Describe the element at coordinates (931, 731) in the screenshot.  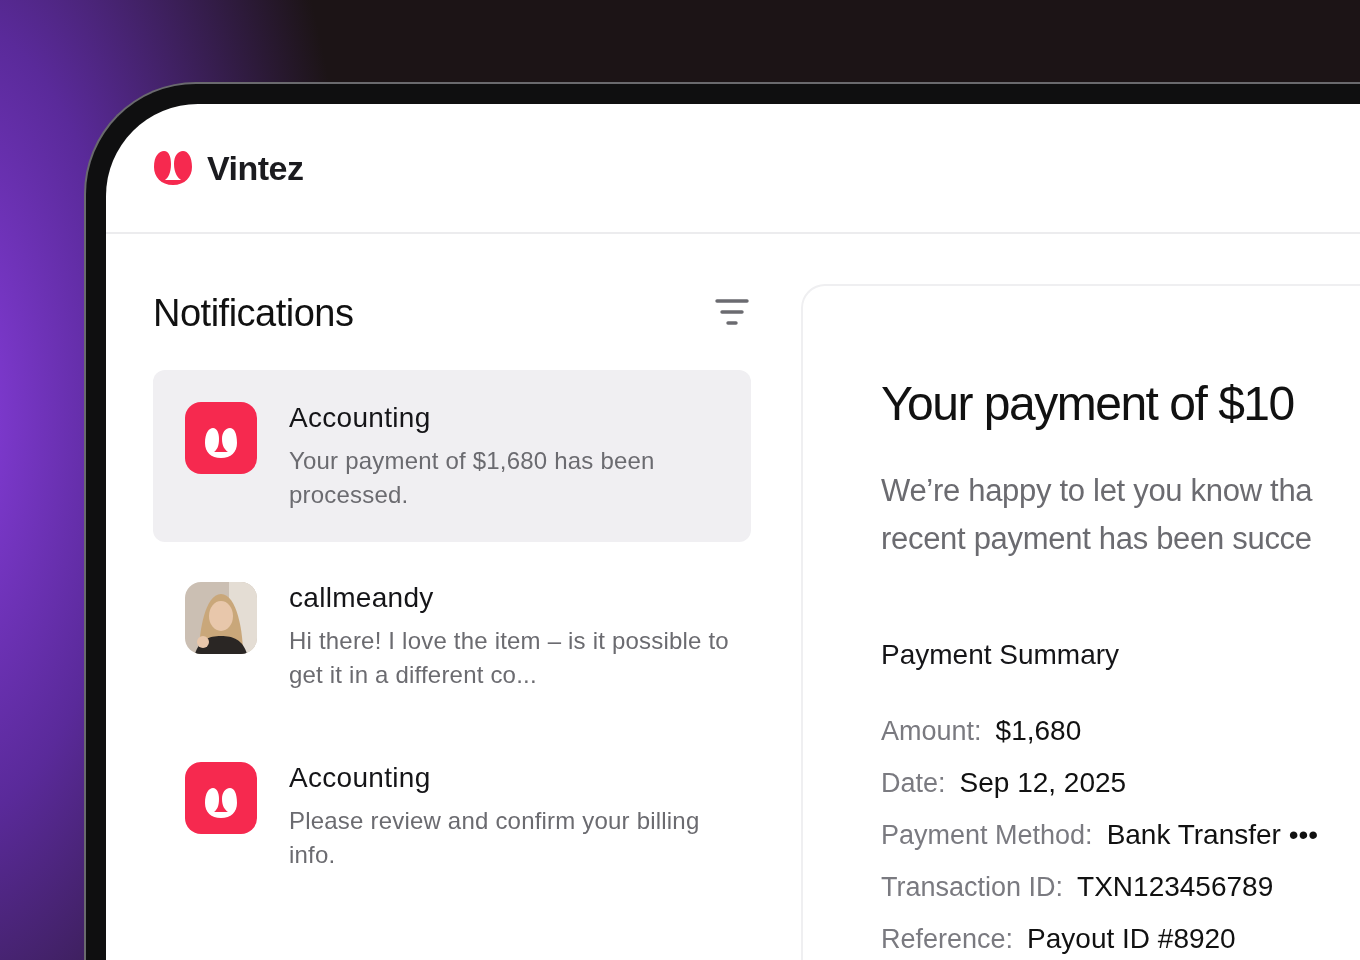
I see `field-label: Amount:` at that location.